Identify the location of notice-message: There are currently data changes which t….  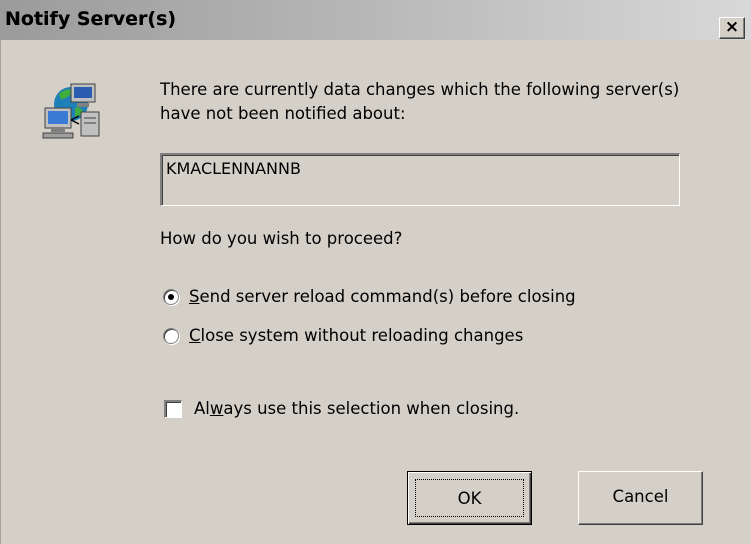
(420, 101).